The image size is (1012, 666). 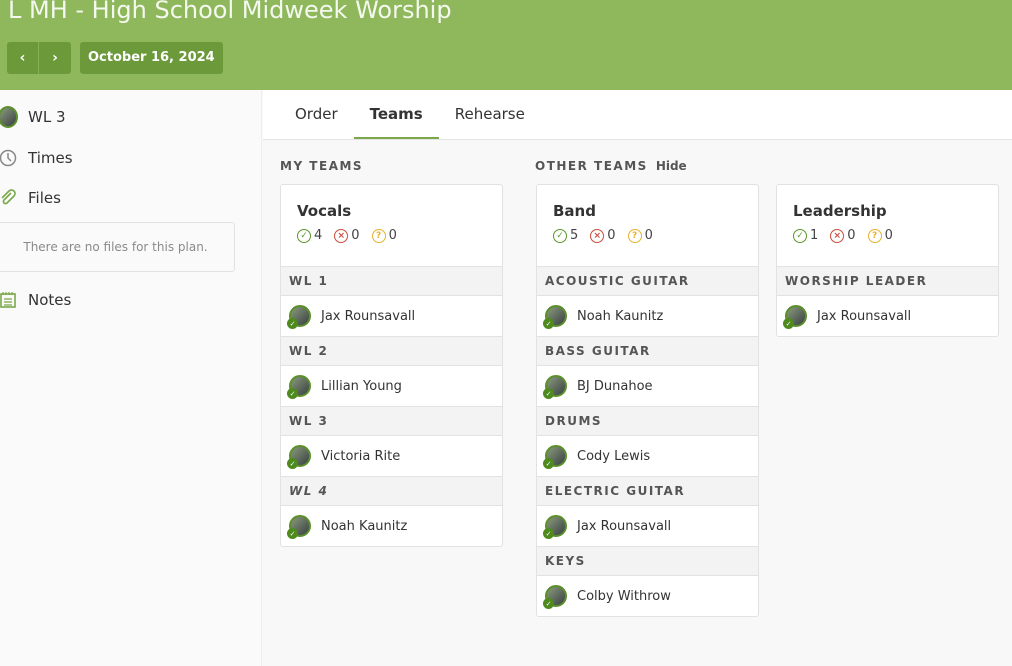 What do you see at coordinates (624, 596) in the screenshot?
I see `person-name: Colby Withrow` at bounding box center [624, 596].